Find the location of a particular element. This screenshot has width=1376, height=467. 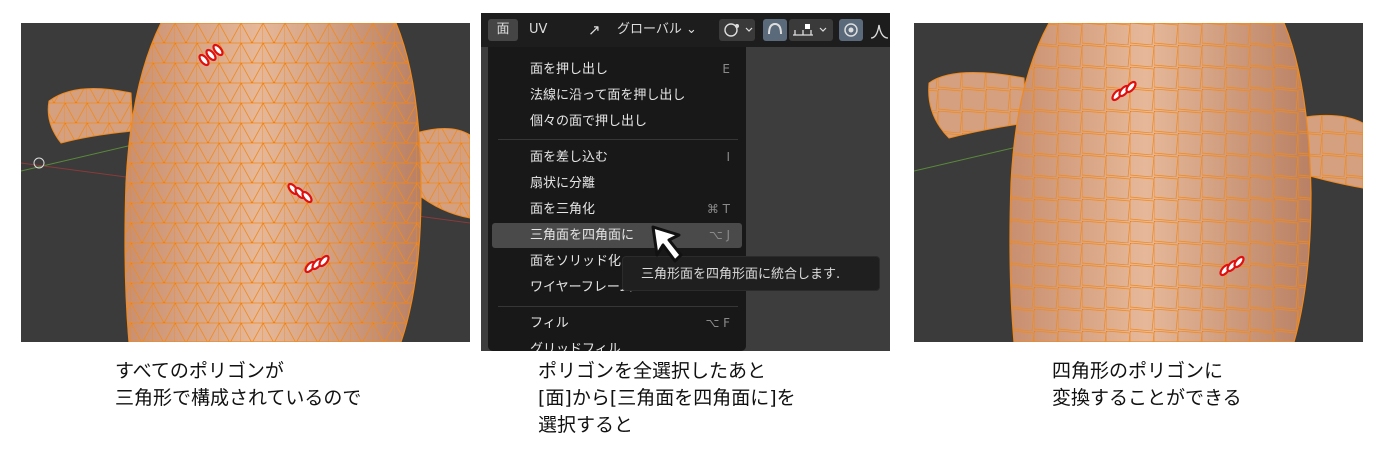

menu-item-label: 三角面を四角面に is located at coordinates (582, 235).